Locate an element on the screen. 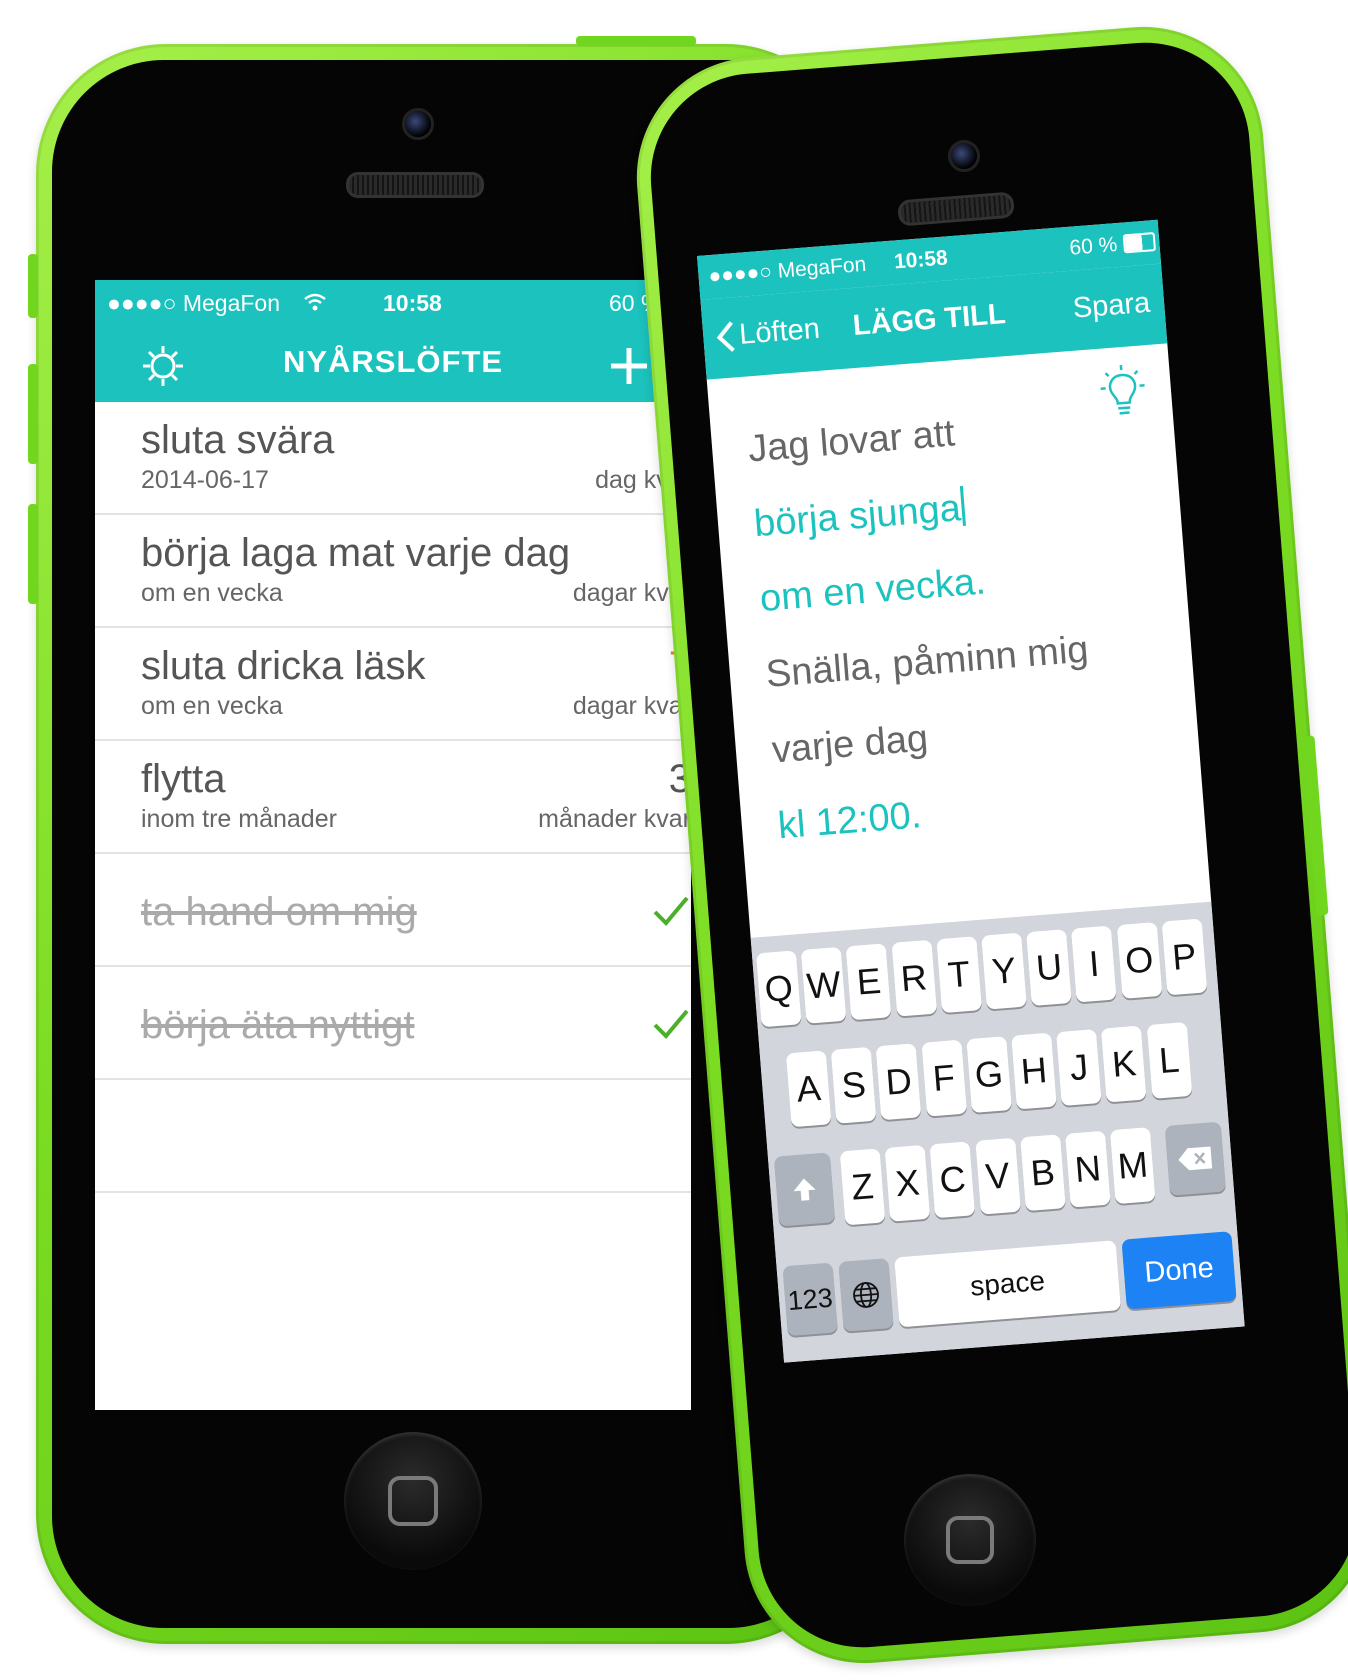  keyboard-row-1: QWERTYUIOP is located at coordinates (981, 965).